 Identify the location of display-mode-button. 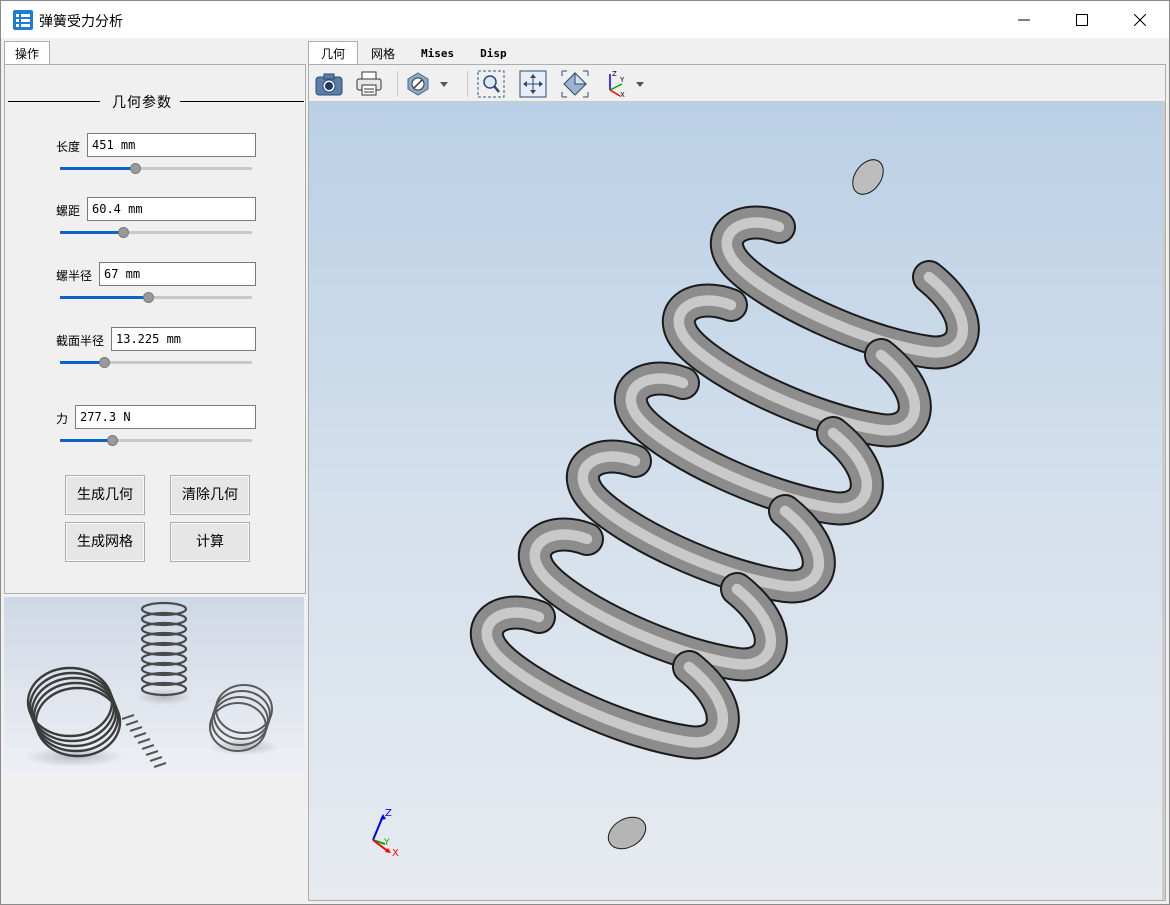
(430, 84).